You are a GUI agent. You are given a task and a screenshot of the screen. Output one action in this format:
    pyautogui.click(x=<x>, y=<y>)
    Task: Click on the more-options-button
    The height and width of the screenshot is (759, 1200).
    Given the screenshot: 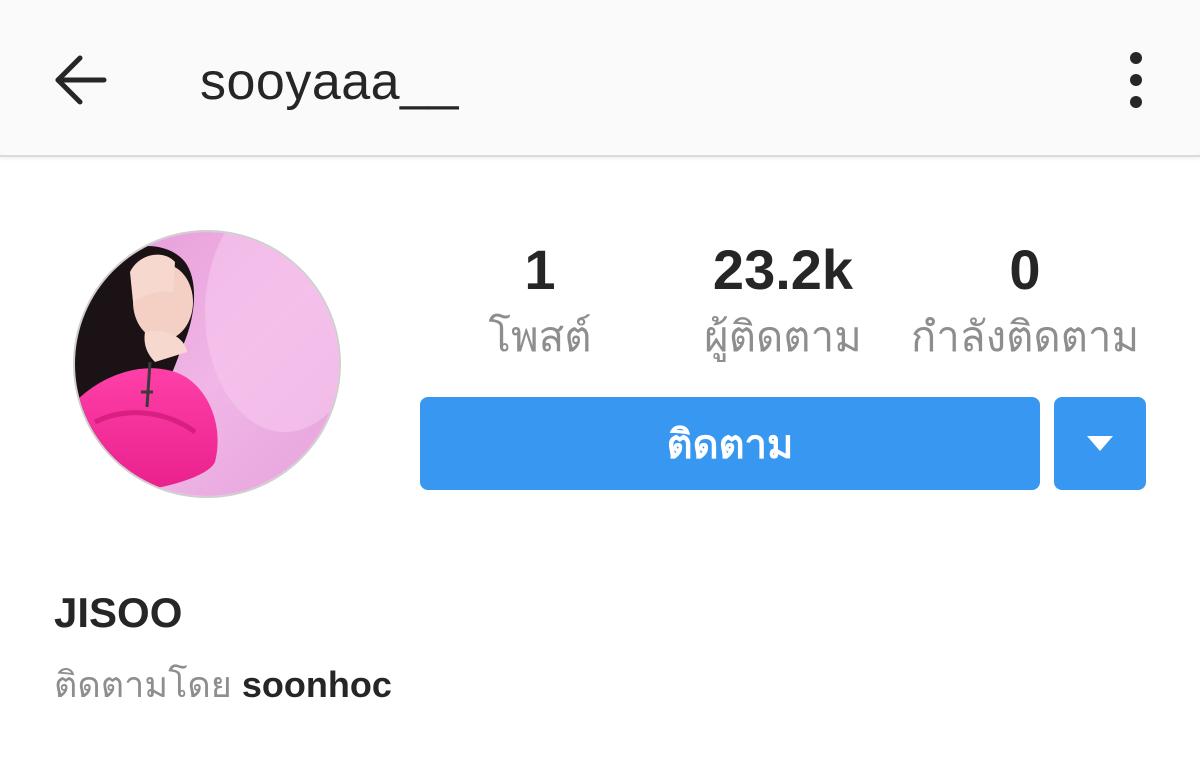 What is the action you would take?
    pyautogui.click(x=1136, y=80)
    